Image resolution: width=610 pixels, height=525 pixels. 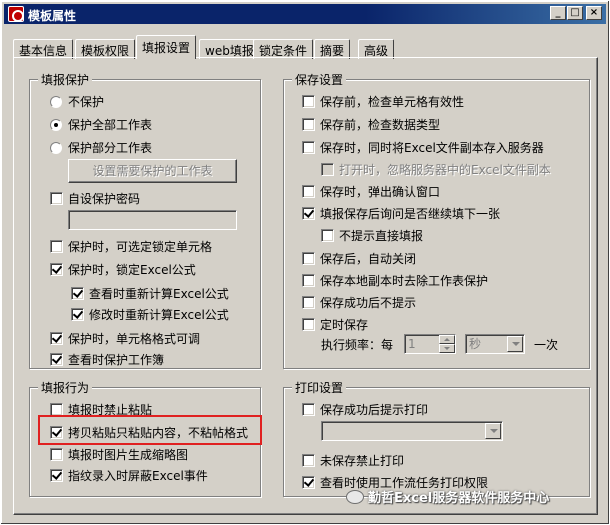 I want to click on spin-down-icon, so click(x=447, y=348).